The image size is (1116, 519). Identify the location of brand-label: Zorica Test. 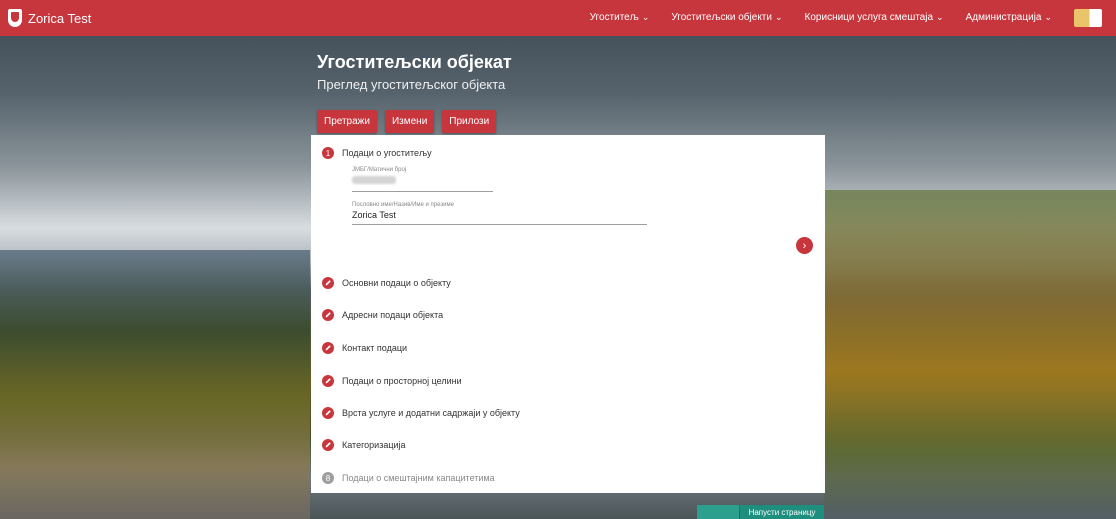
(60, 18).